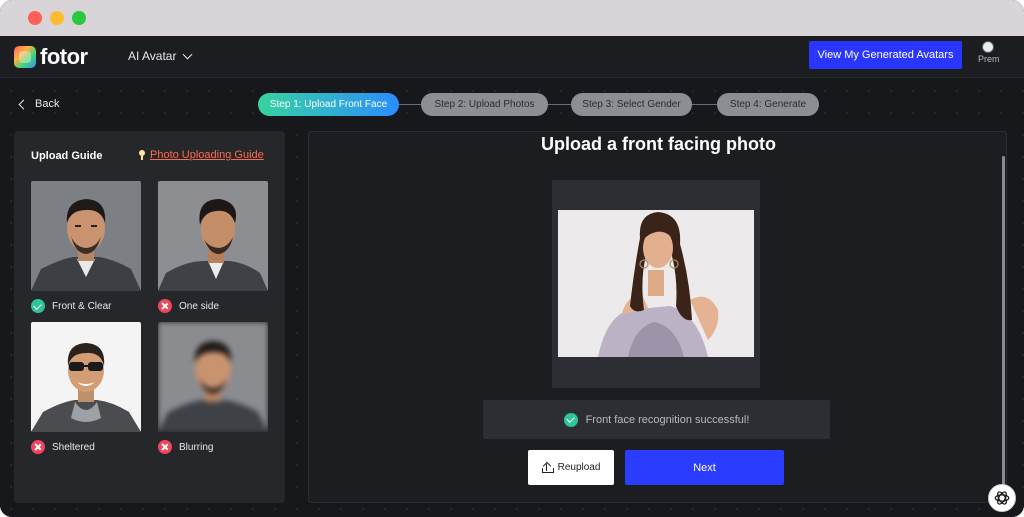 The image size is (1024, 517). I want to click on fotor-logo: fotor, so click(51, 57).